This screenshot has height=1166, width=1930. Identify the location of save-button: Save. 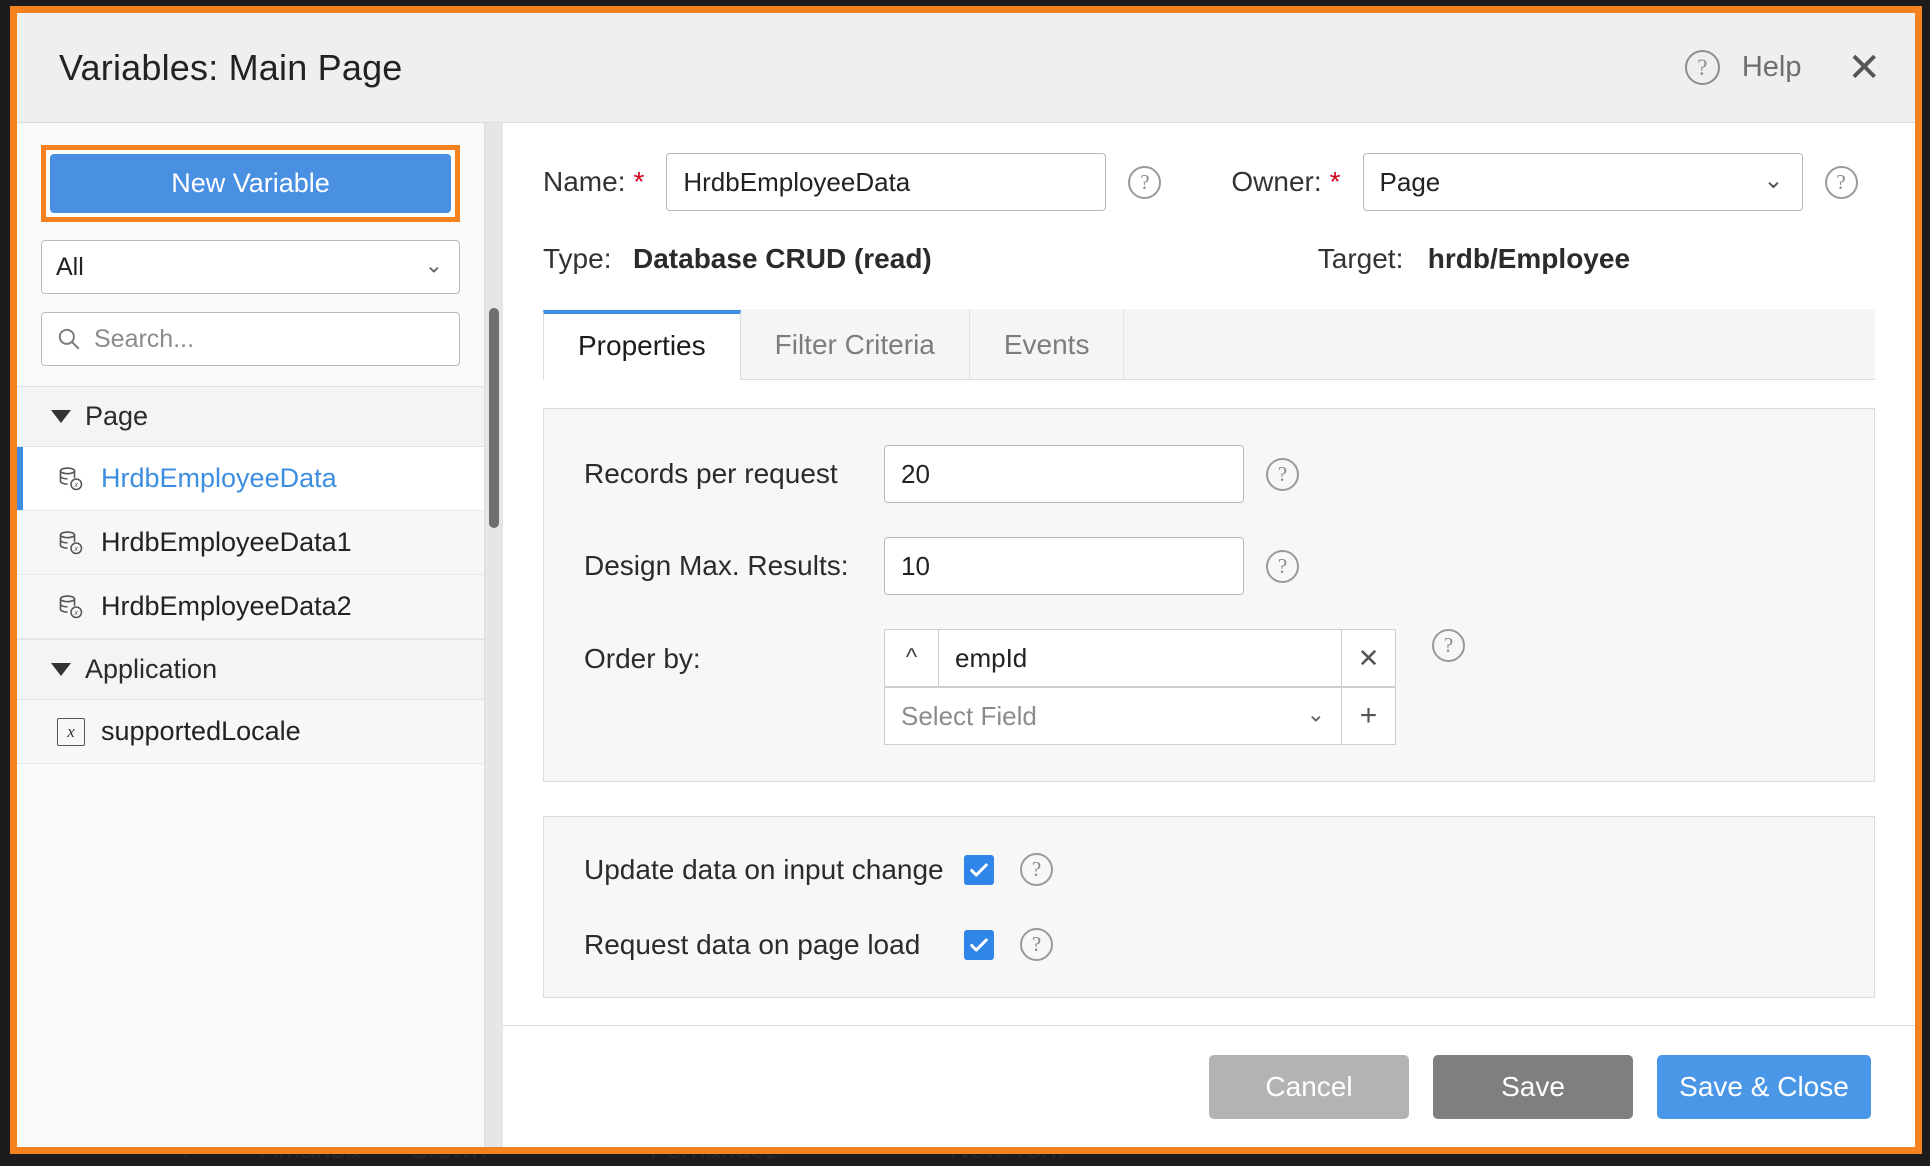
(1533, 1086).